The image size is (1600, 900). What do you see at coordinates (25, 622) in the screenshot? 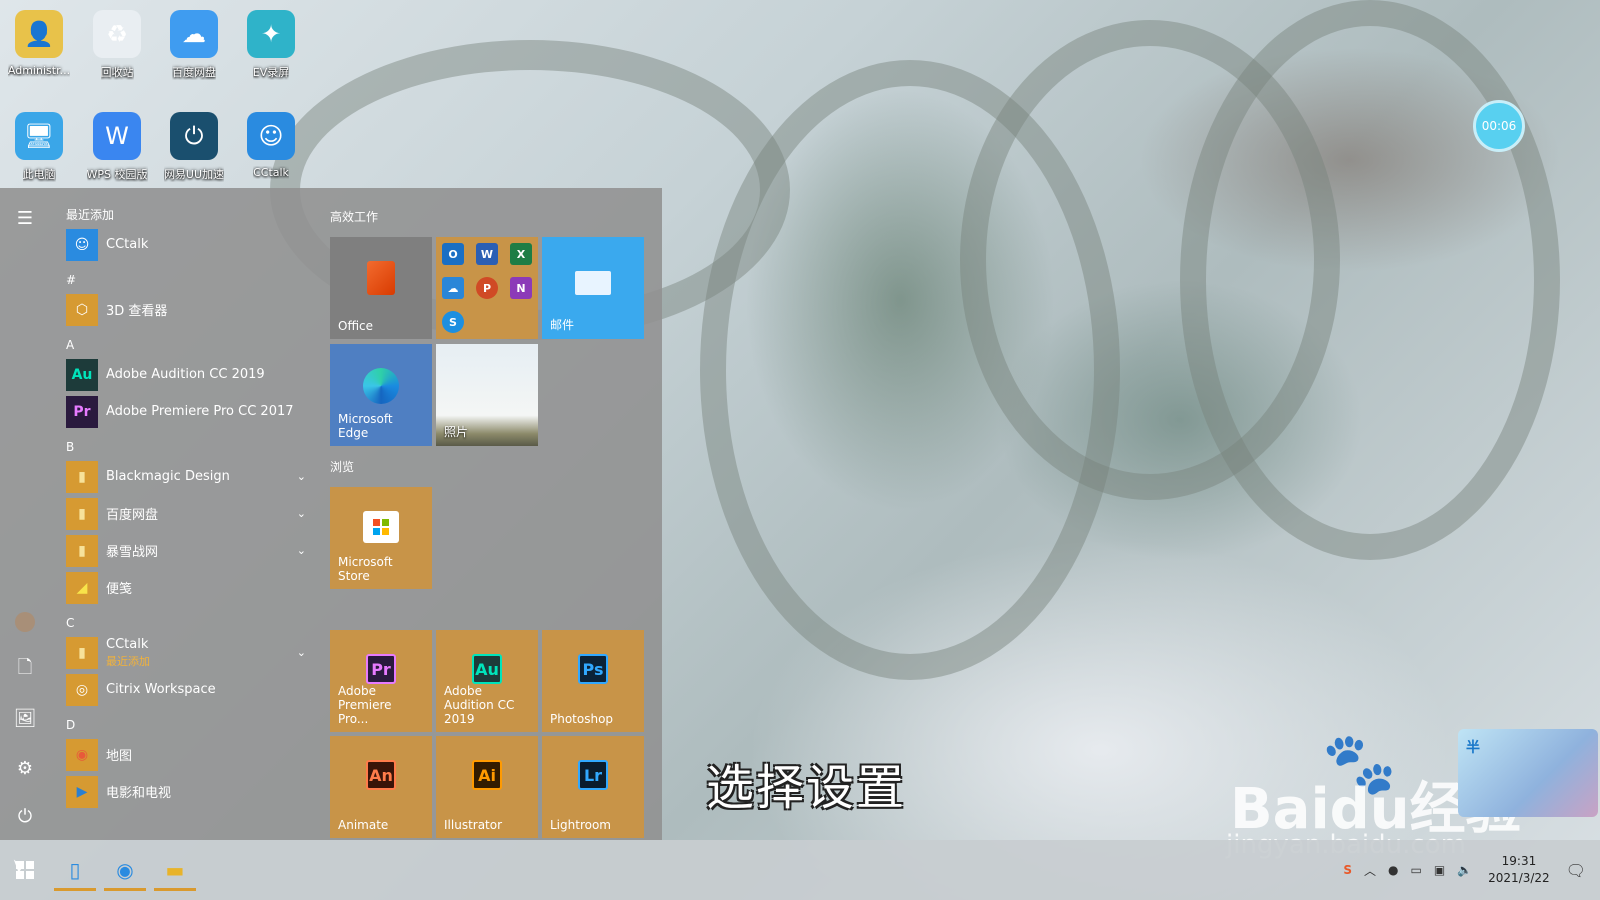
I see `user-avatar` at bounding box center [25, 622].